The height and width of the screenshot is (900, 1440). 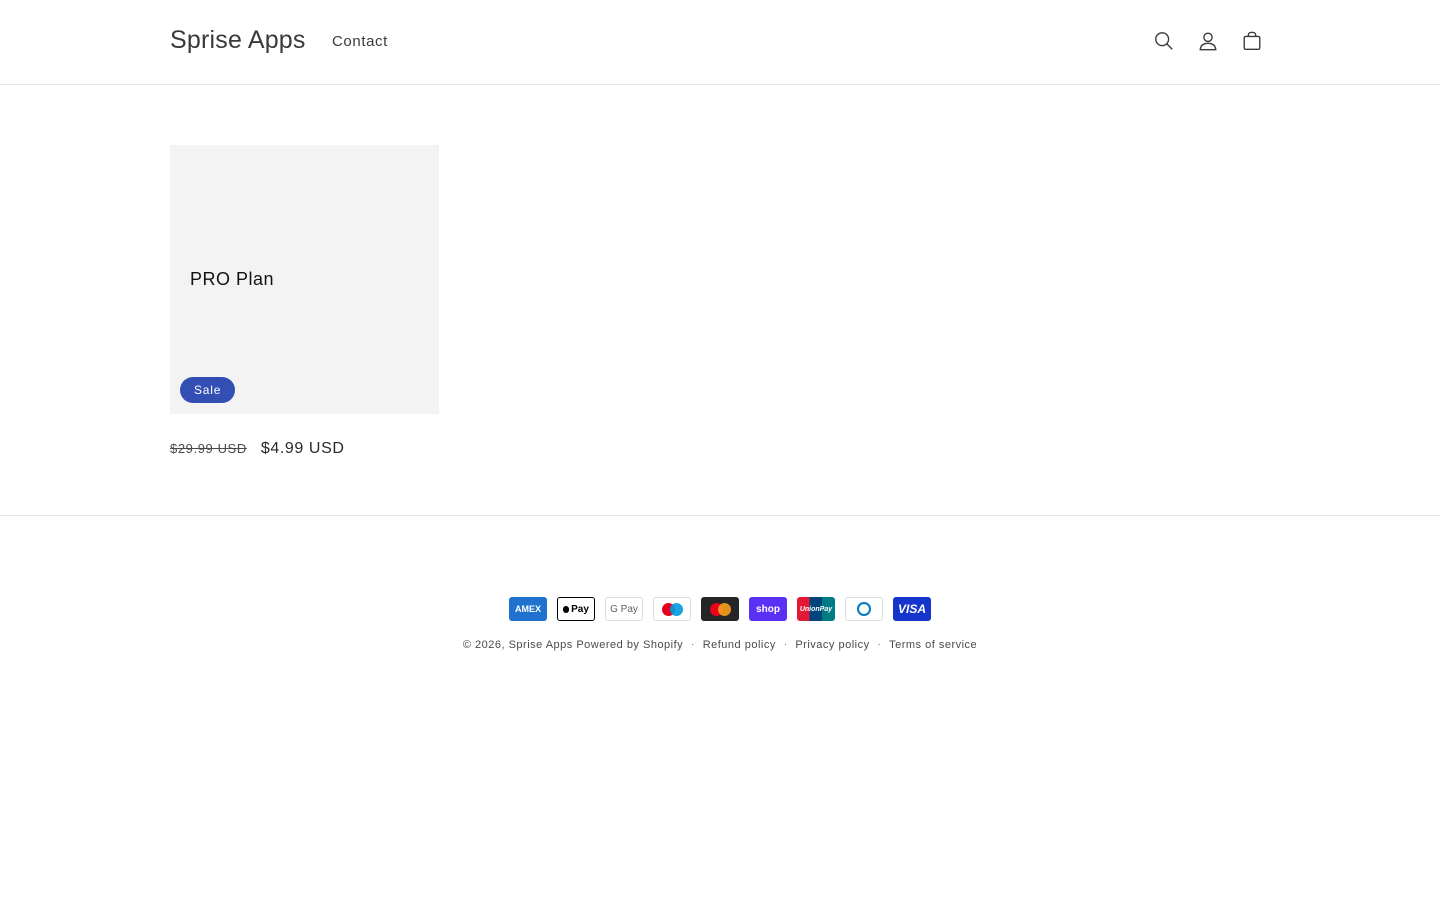 What do you see at coordinates (208, 390) in the screenshot?
I see `sale-badge: Sale` at bounding box center [208, 390].